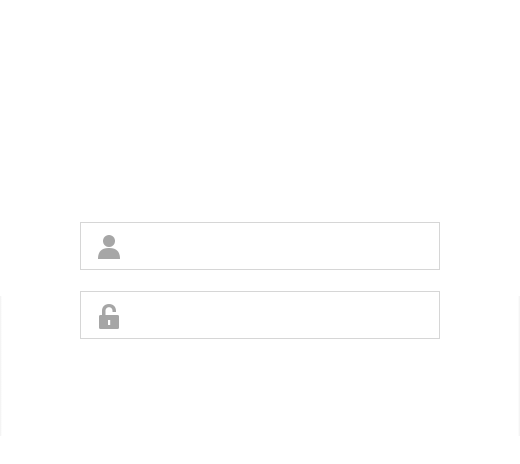  What do you see at coordinates (1, 366) in the screenshot?
I see `left-edge-shadow` at bounding box center [1, 366].